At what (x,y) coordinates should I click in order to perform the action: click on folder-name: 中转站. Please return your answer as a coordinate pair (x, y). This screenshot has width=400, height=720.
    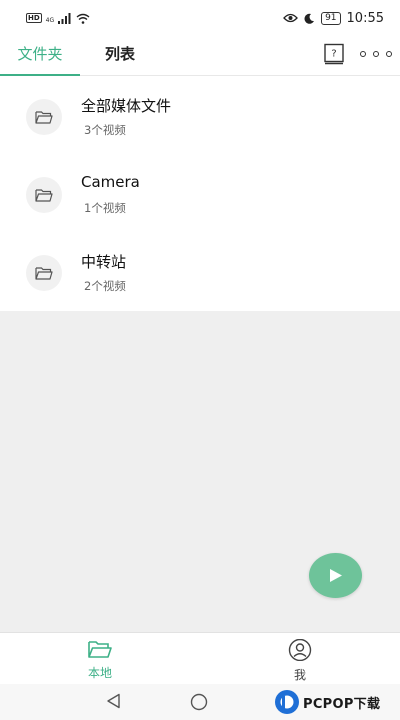
    Looking at the image, I should click on (104, 262).